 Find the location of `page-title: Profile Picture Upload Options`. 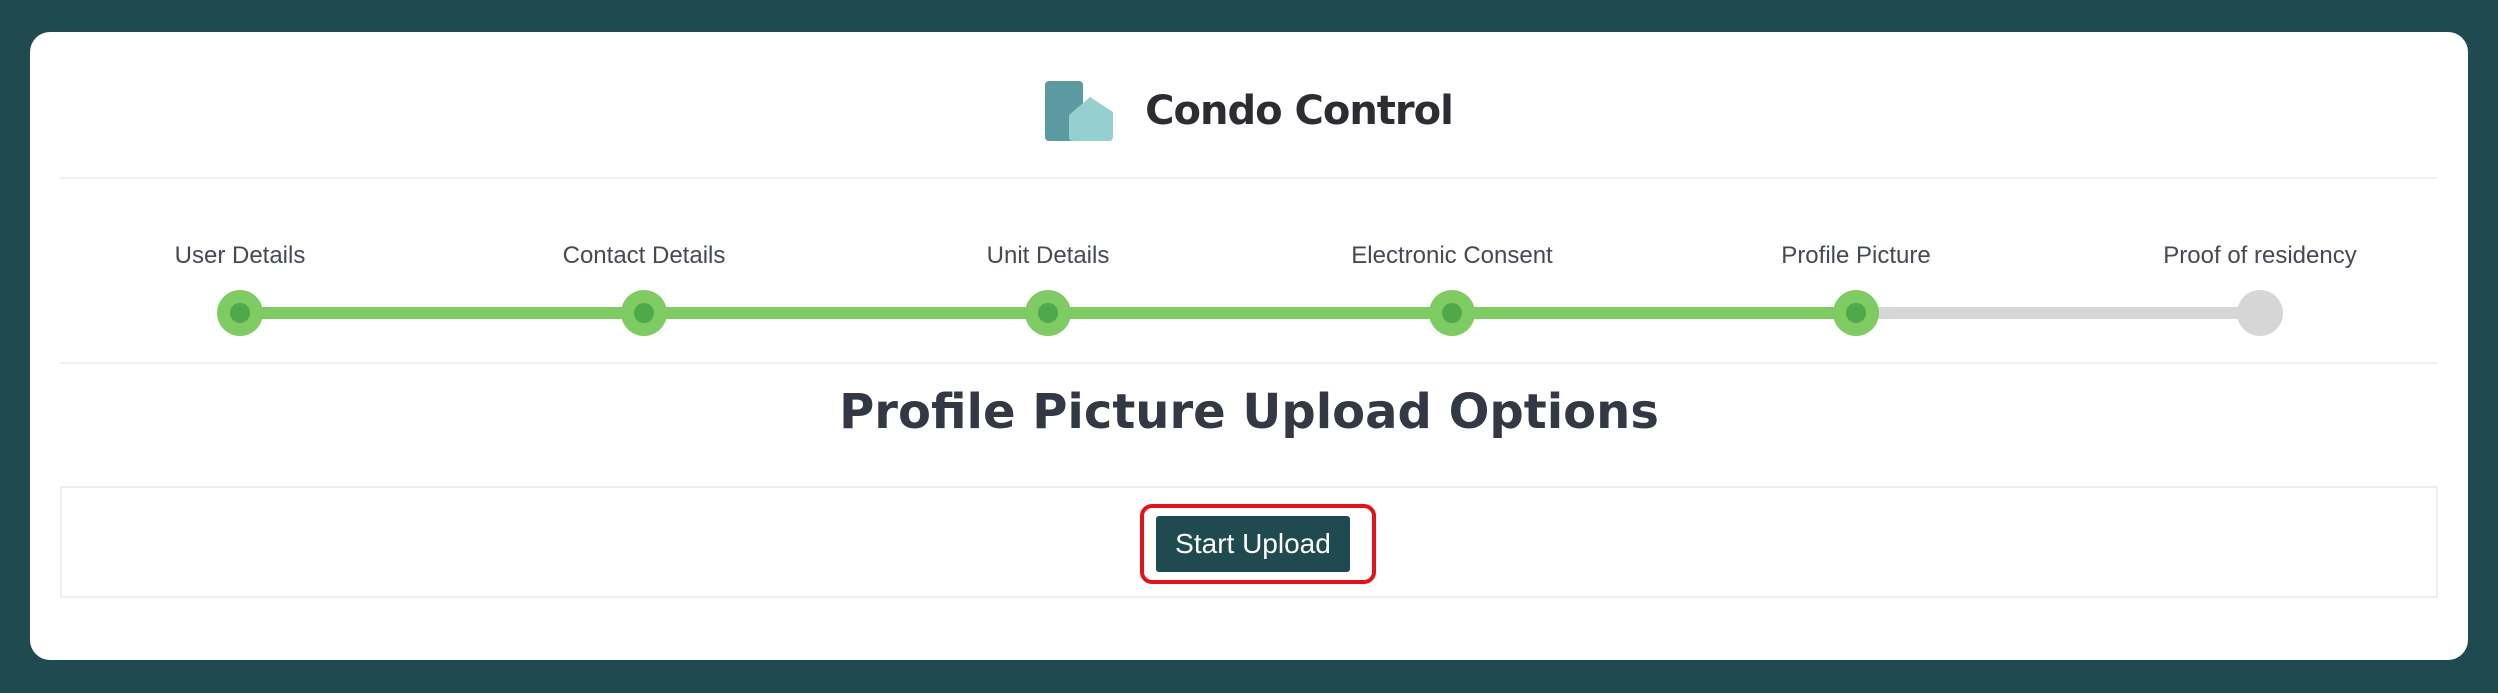

page-title: Profile Picture Upload Options is located at coordinates (1249, 412).